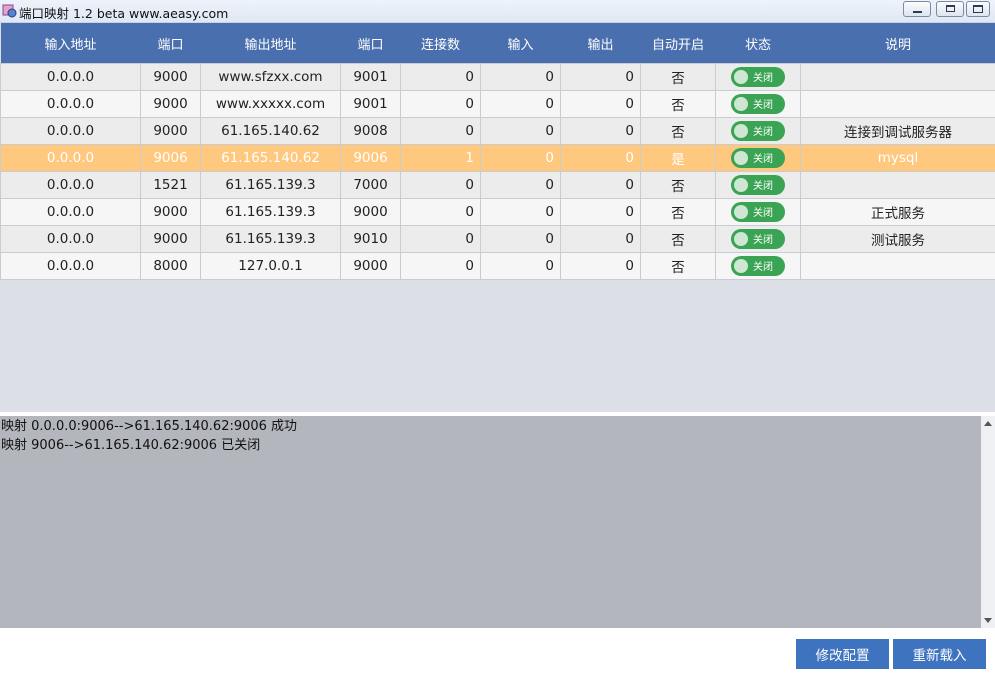  Describe the element at coordinates (939, 654) in the screenshot. I see `reload-button: 重新载入` at that location.